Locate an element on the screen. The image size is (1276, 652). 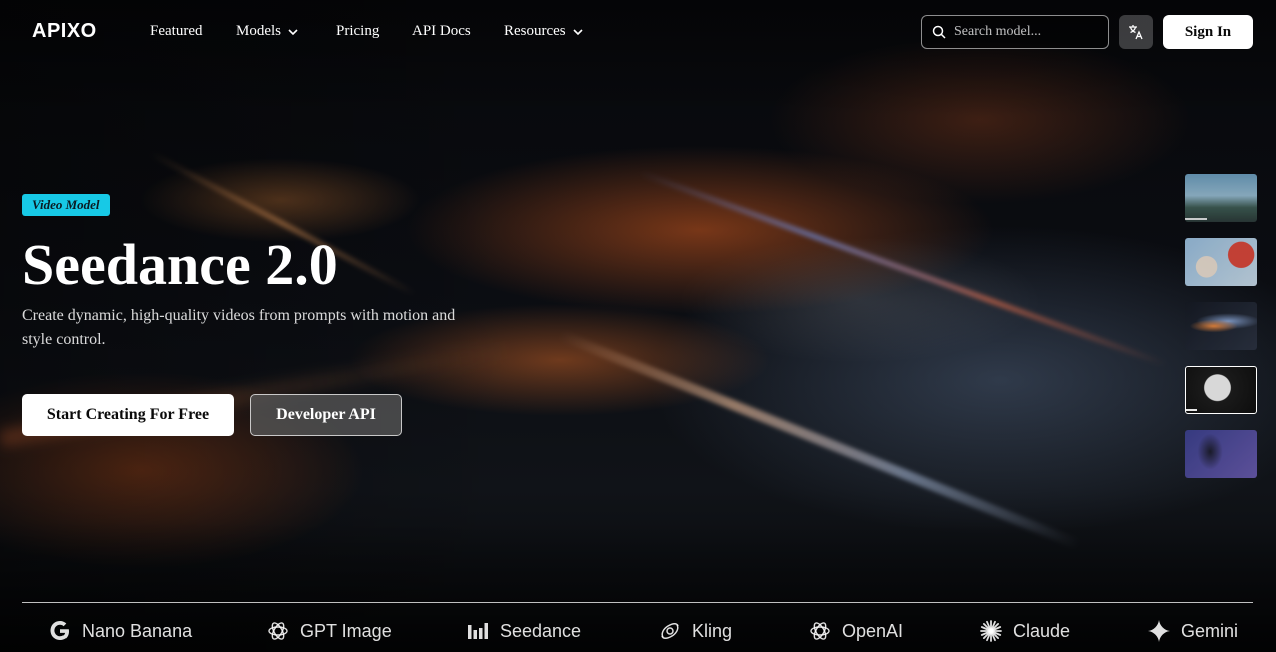
brand-label: Kling is located at coordinates (712, 630).